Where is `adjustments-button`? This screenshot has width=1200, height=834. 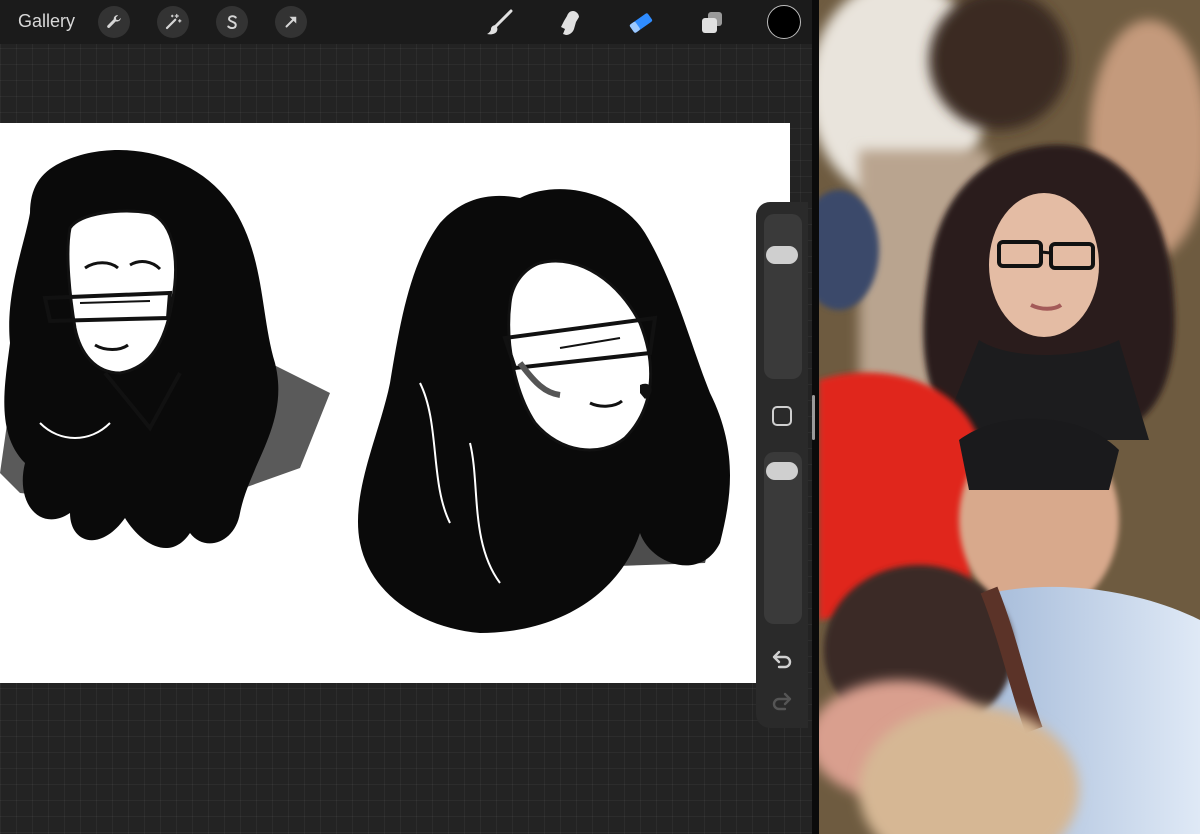 adjustments-button is located at coordinates (173, 22).